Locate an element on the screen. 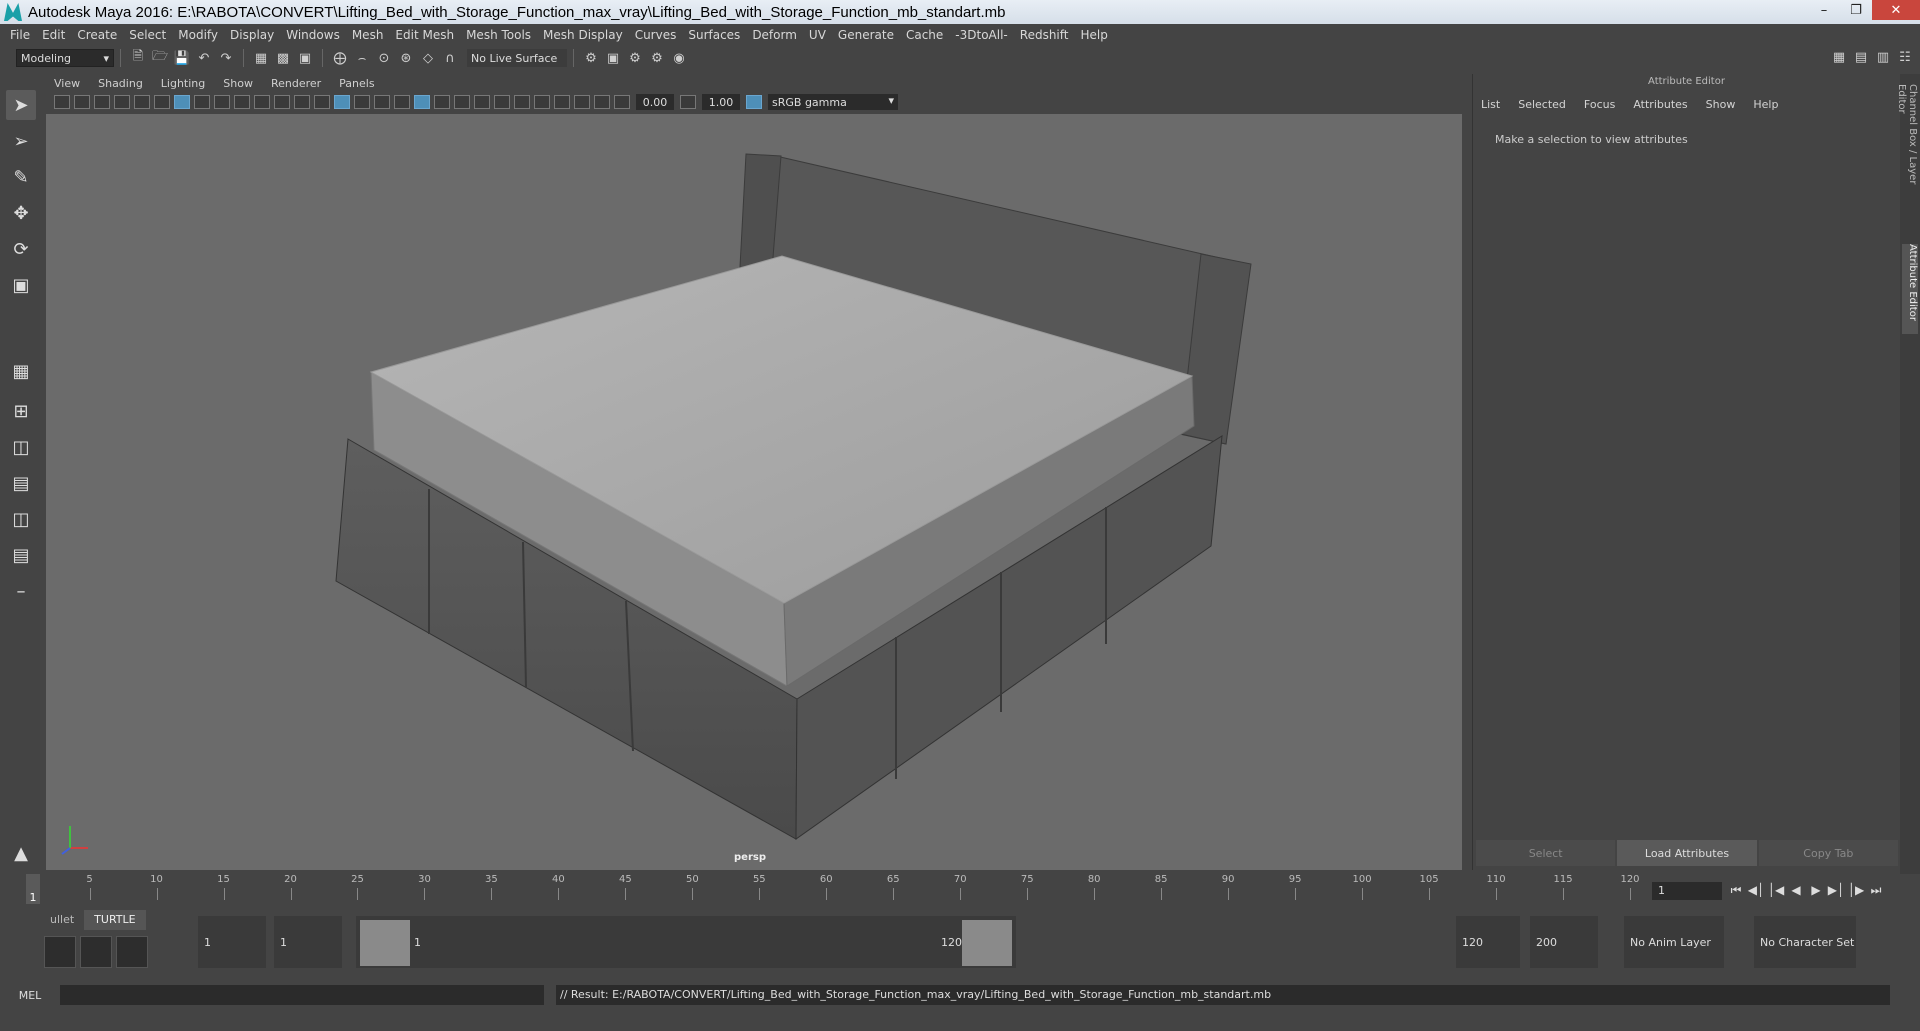  anim-layer-dropdown: No Anim Layer is located at coordinates (1674, 942).